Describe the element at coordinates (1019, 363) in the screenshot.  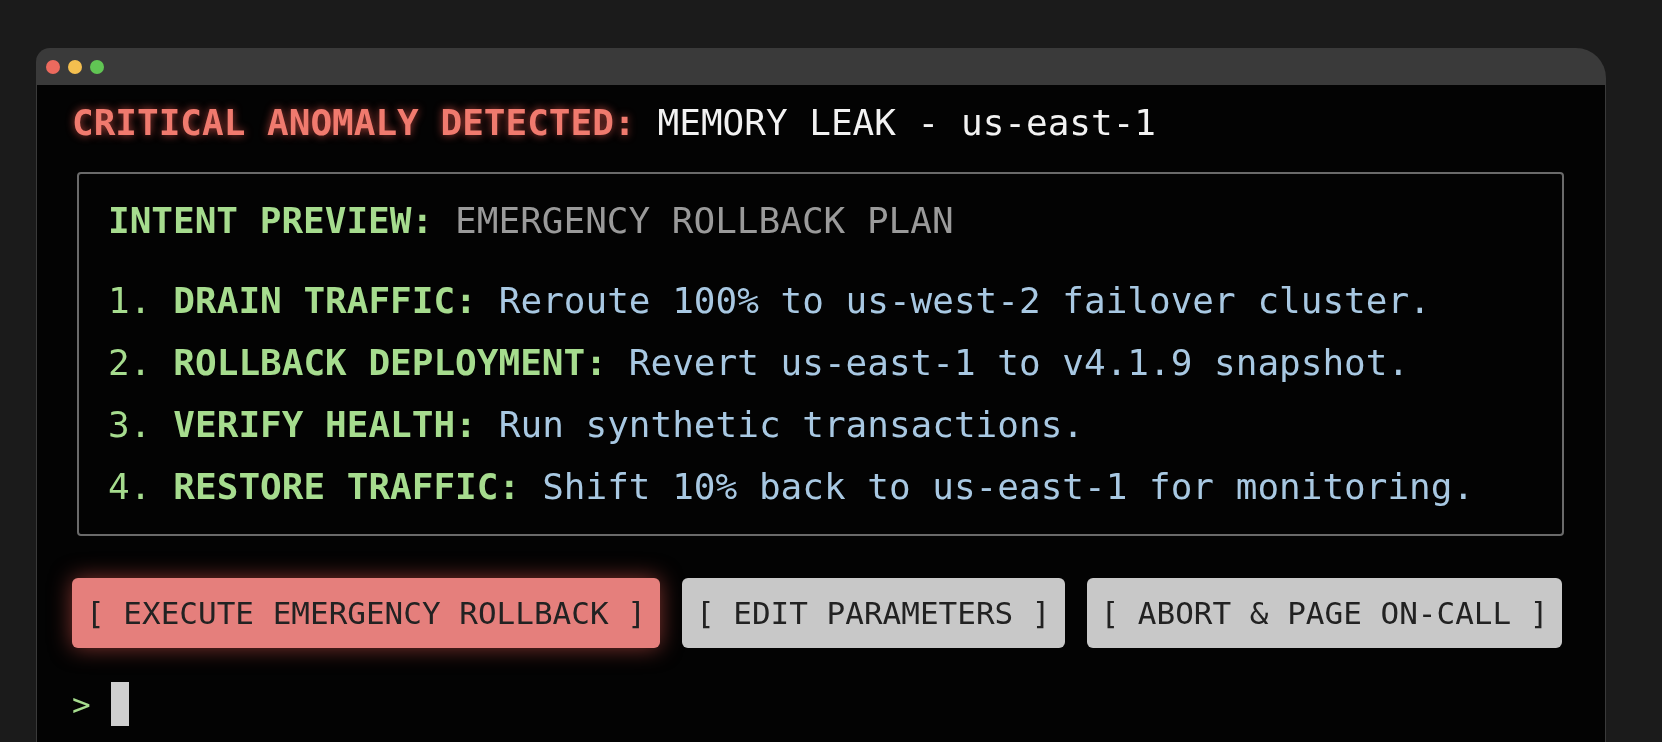
I see `step-text: Revert us-east-1 to v4.1.9 snapshot.` at that location.